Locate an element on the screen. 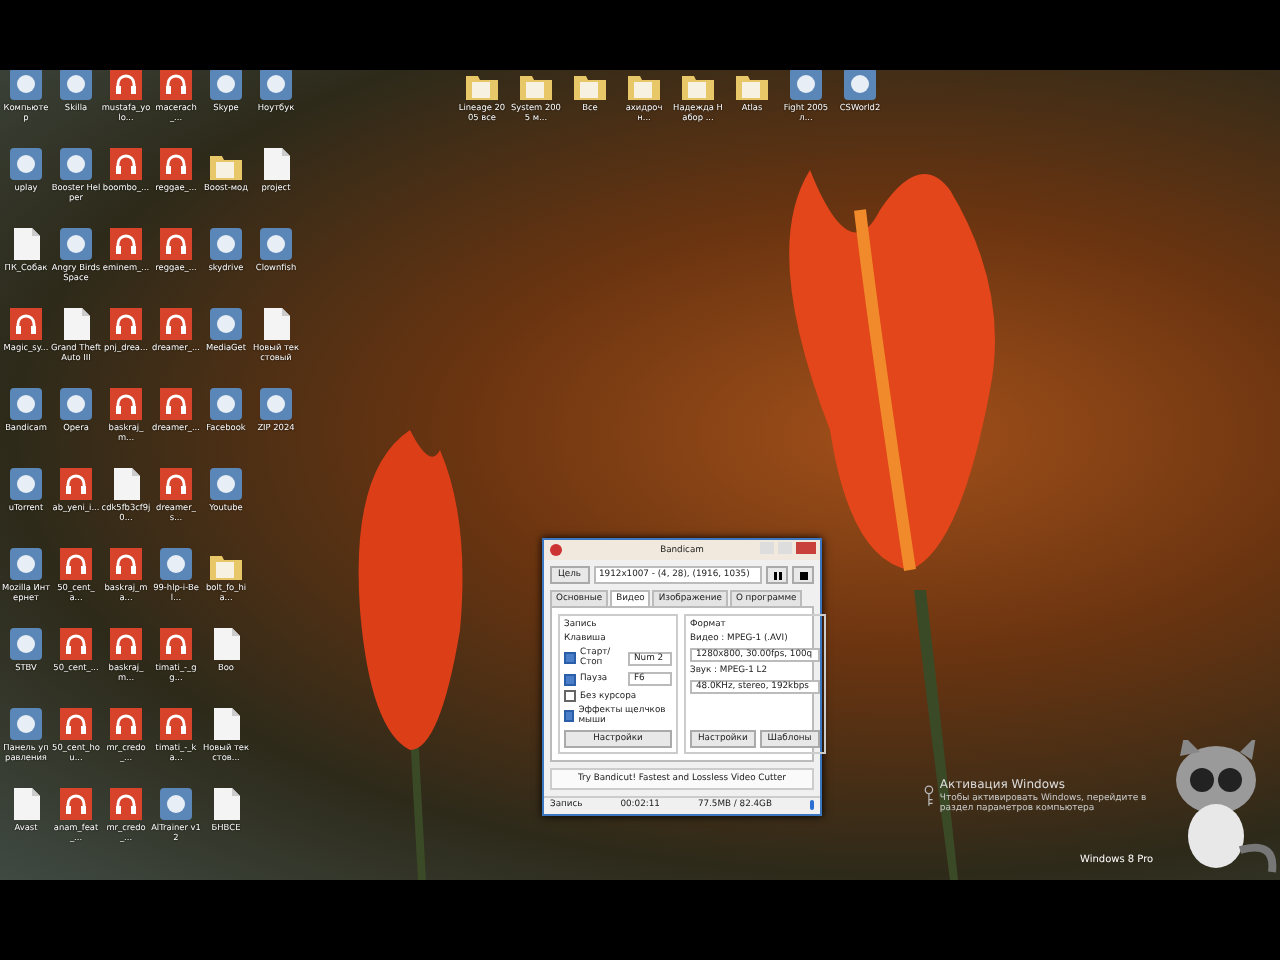 The image size is (1280, 960). stop-button is located at coordinates (803, 575).